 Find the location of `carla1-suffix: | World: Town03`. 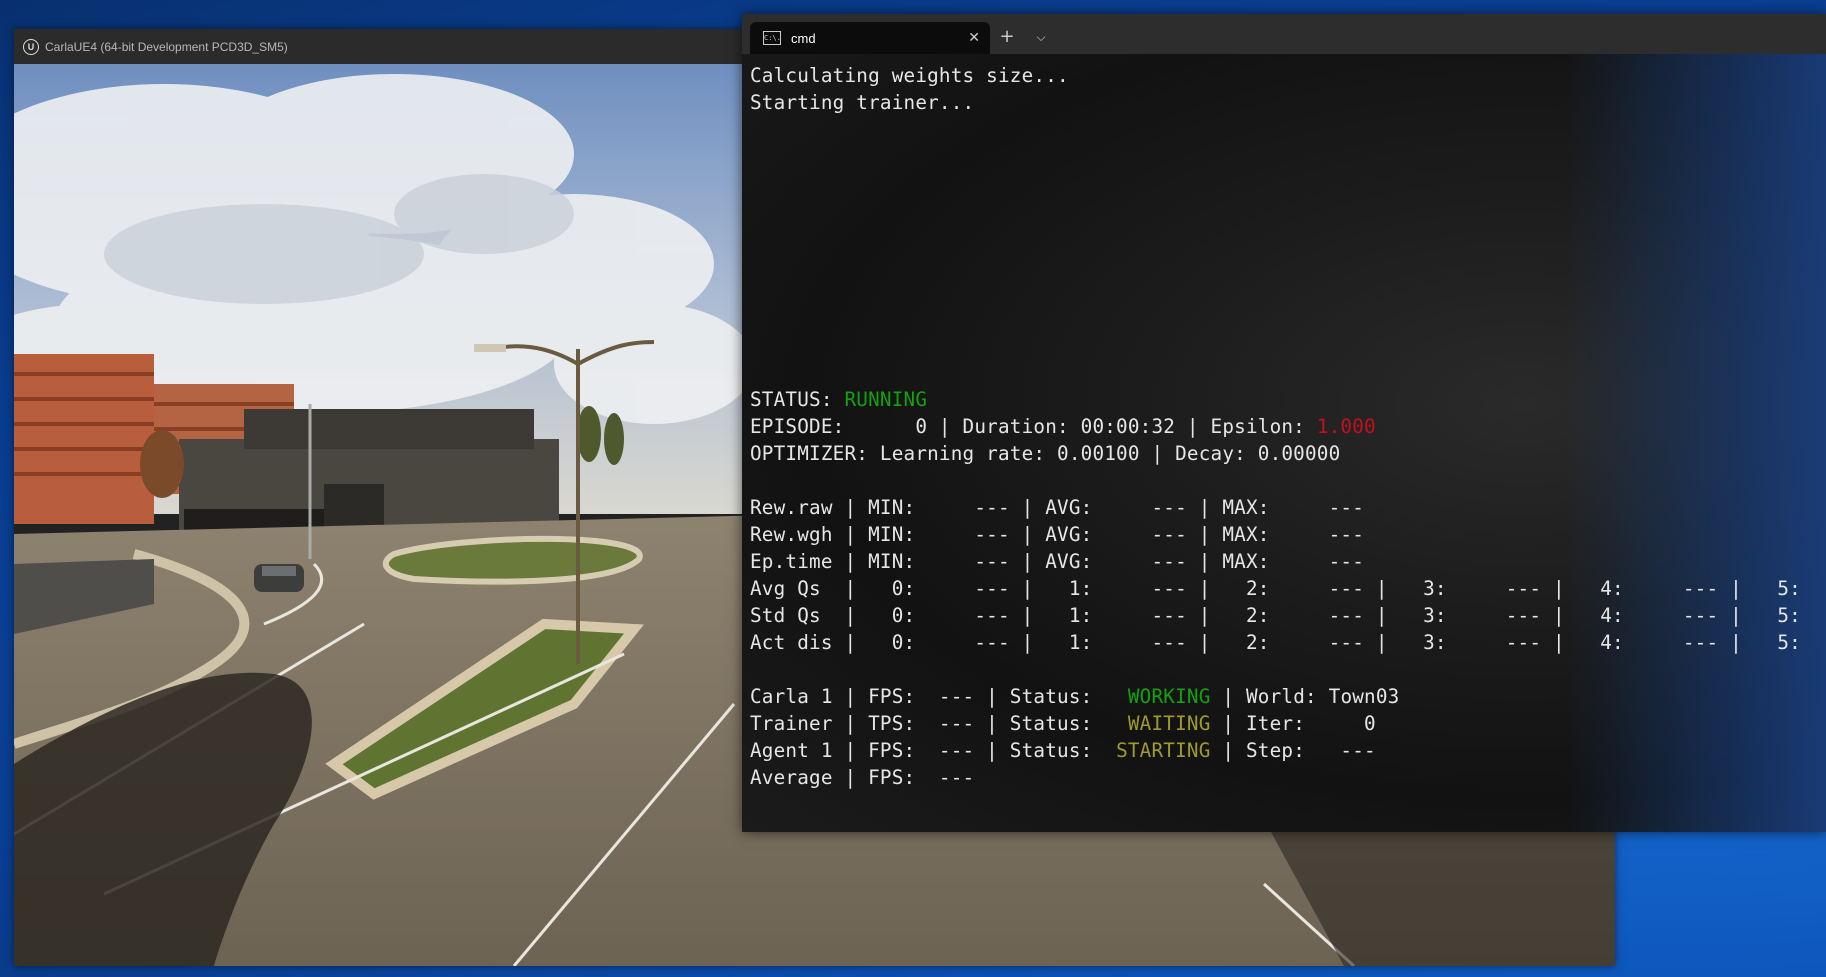

carla1-suffix: | World: Town03 is located at coordinates (1305, 696).